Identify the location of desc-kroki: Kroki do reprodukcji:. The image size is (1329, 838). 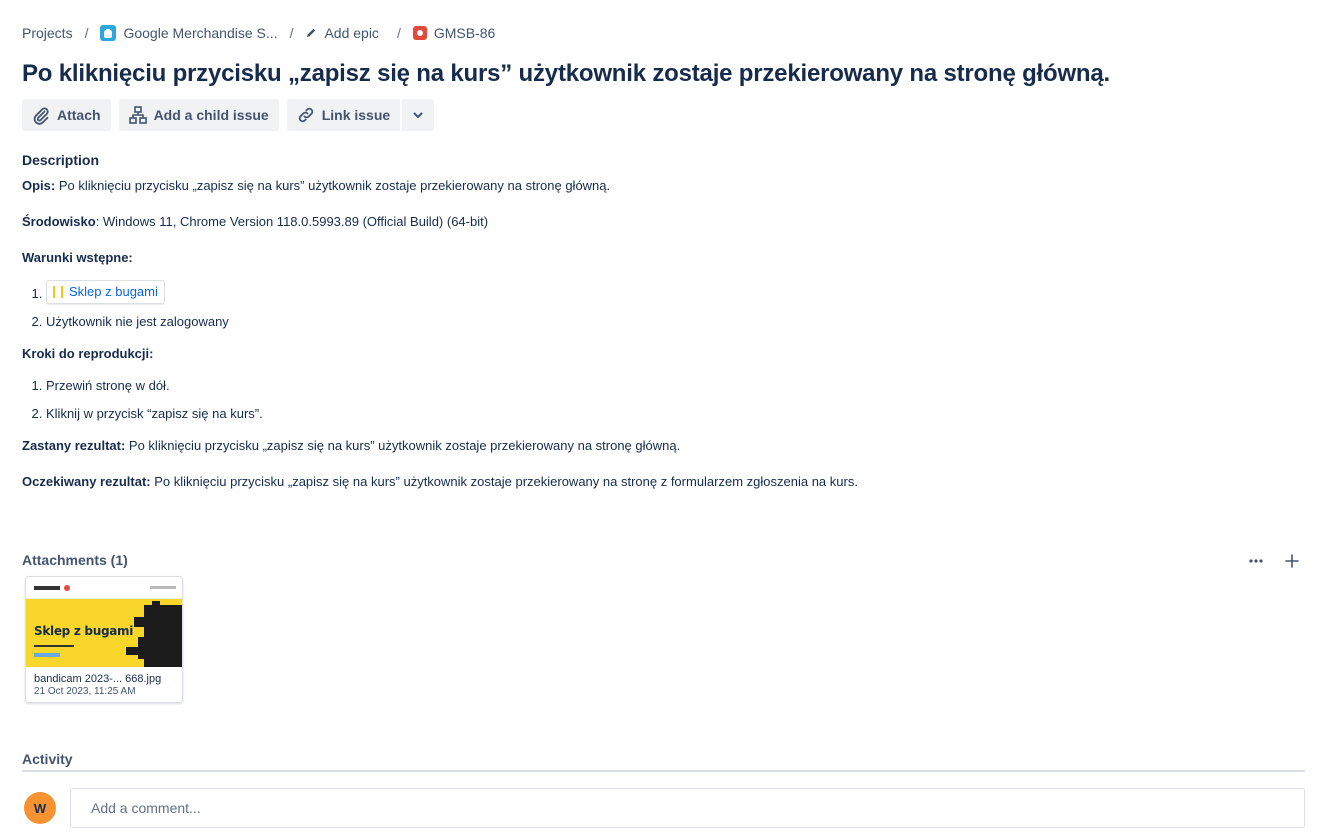
(662, 354).